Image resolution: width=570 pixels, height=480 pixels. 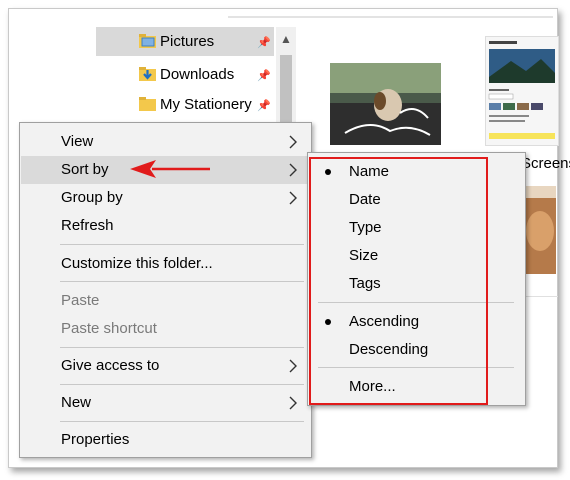 I want to click on menu-item-label: Refresh, so click(x=87, y=225).